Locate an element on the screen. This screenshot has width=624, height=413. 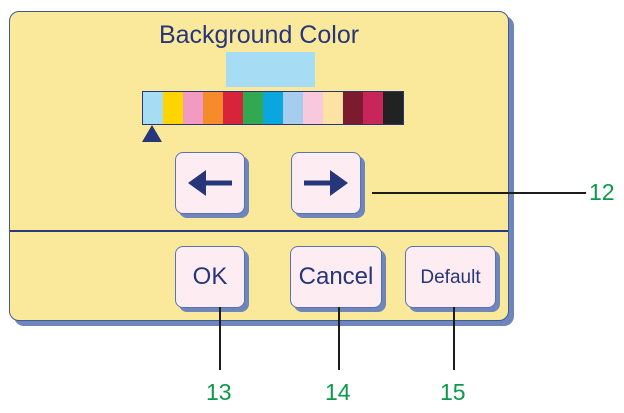
arrow-right-icon is located at coordinates (326, 183).